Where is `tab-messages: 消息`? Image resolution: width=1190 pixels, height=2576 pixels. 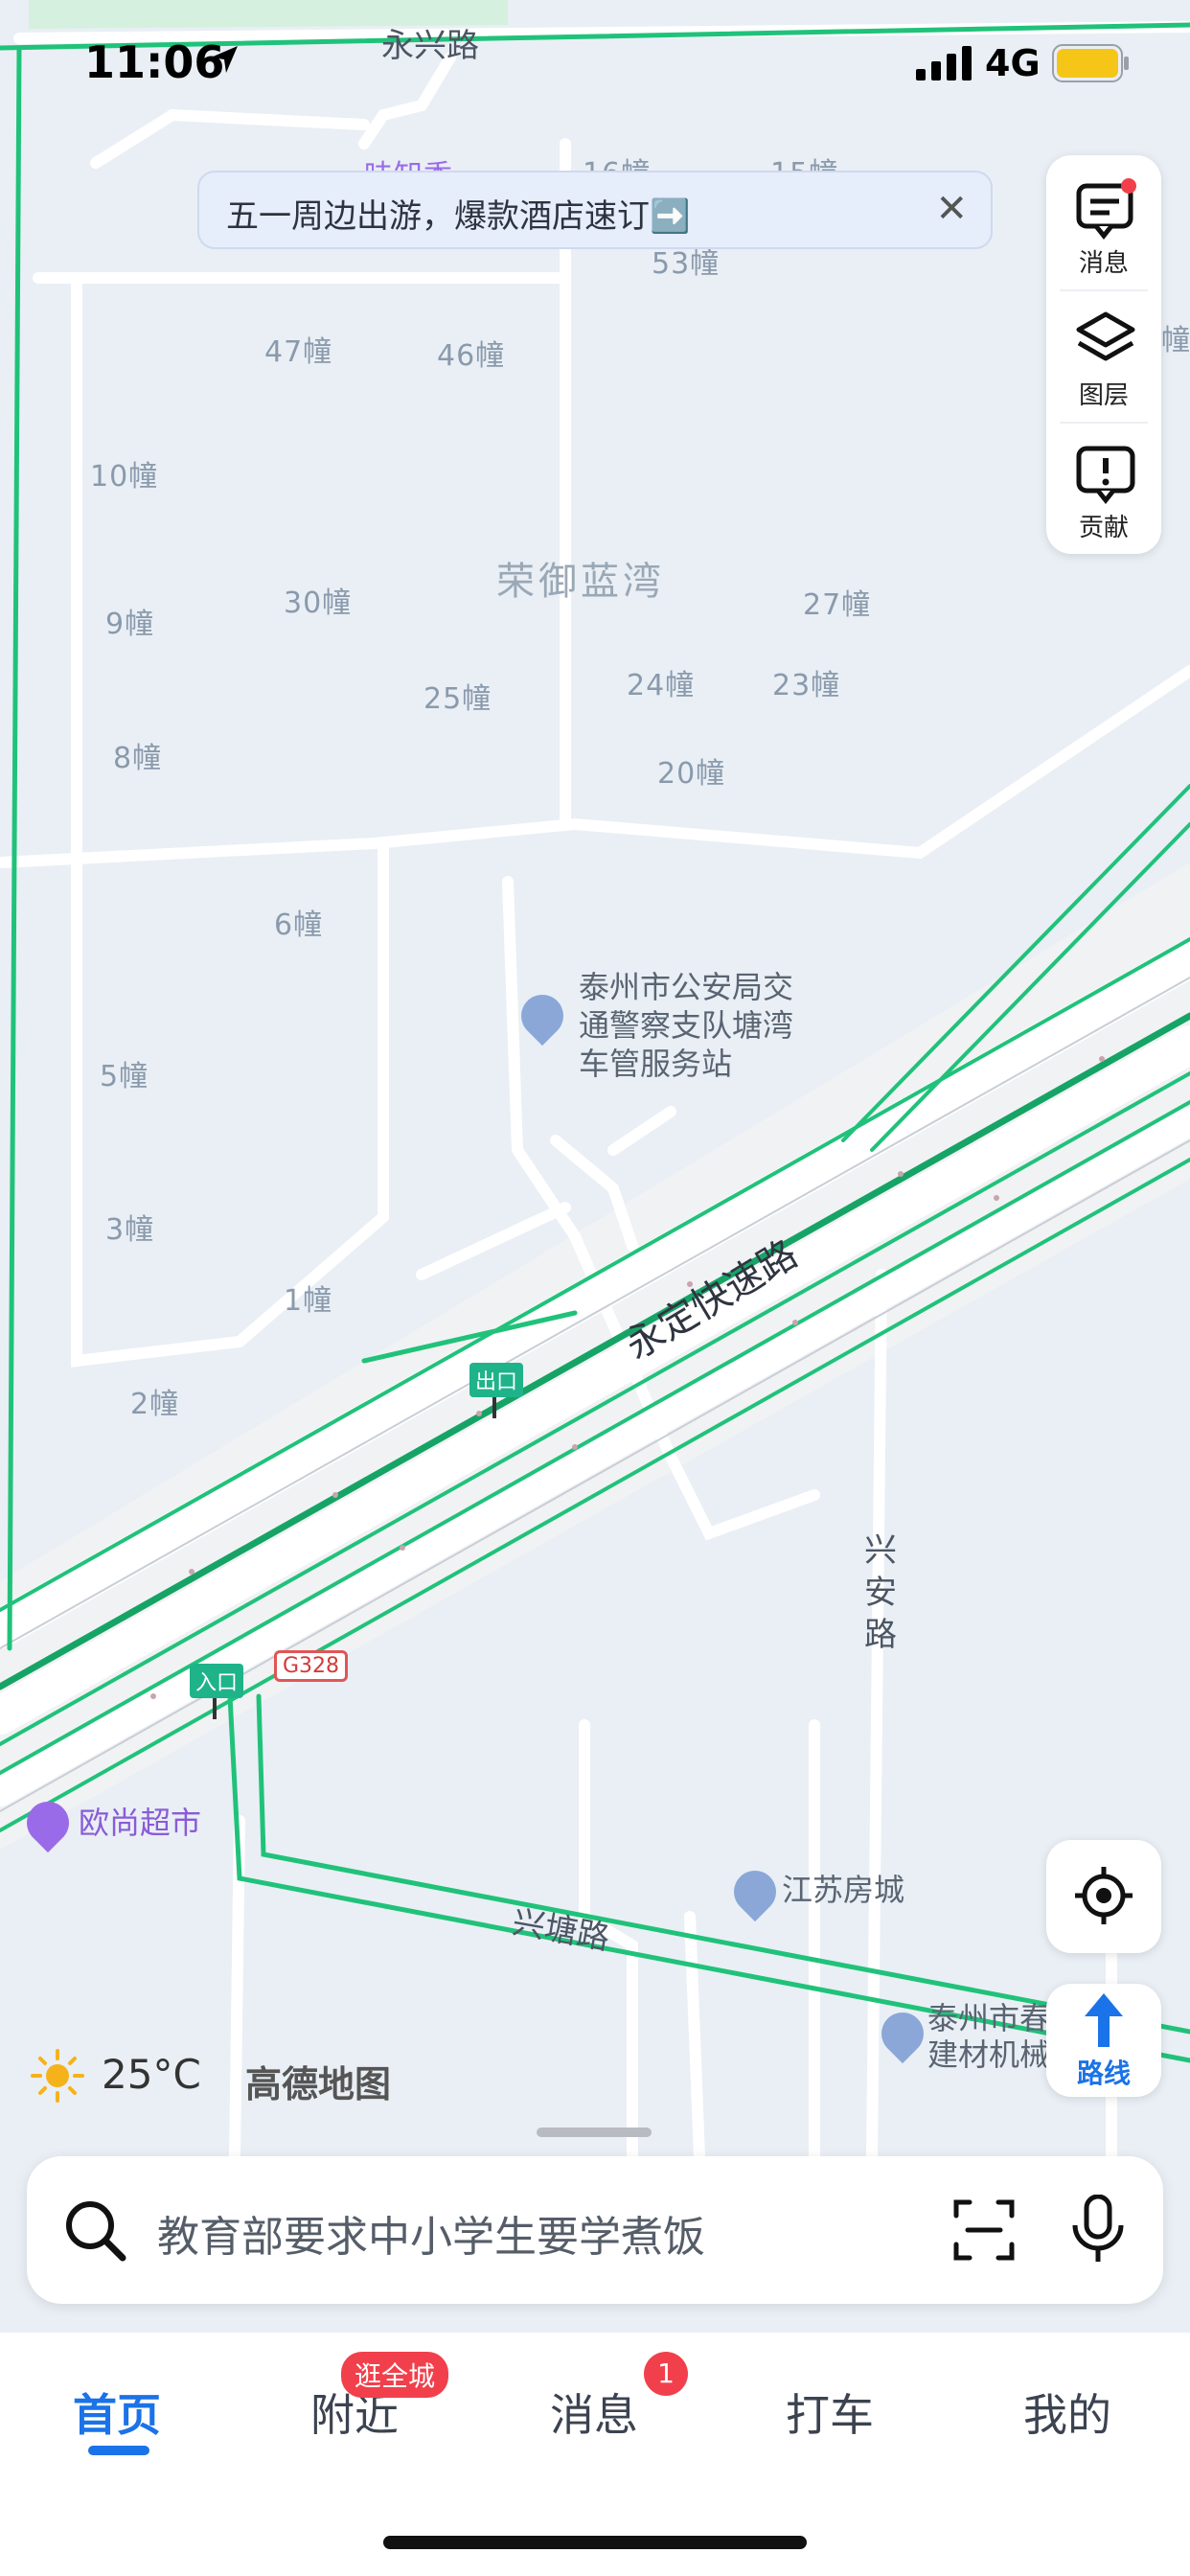
tab-messages: 消息 is located at coordinates (594, 2412).